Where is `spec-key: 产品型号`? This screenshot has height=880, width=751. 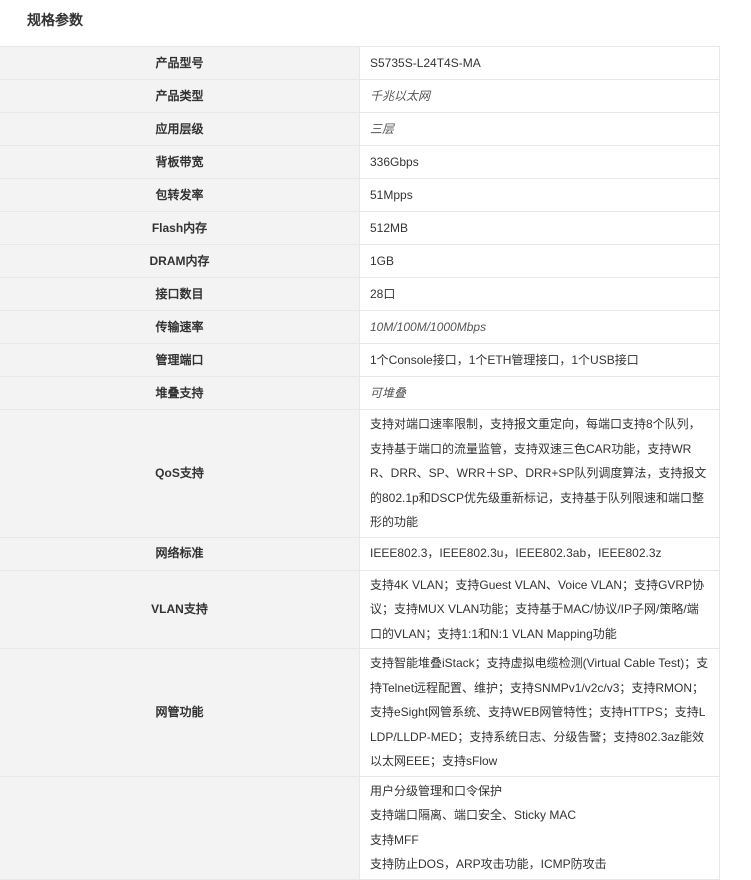 spec-key: 产品型号 is located at coordinates (180, 63).